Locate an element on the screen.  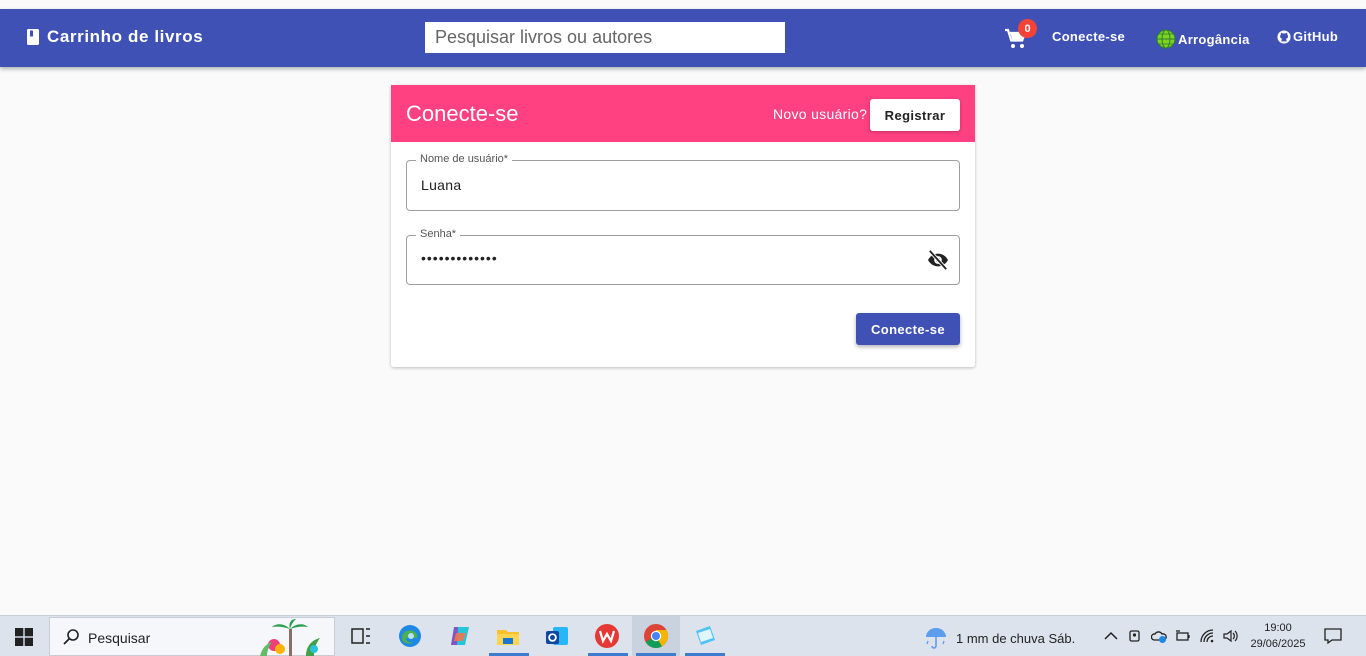
nav-github-label: GitHub is located at coordinates (1316, 36).